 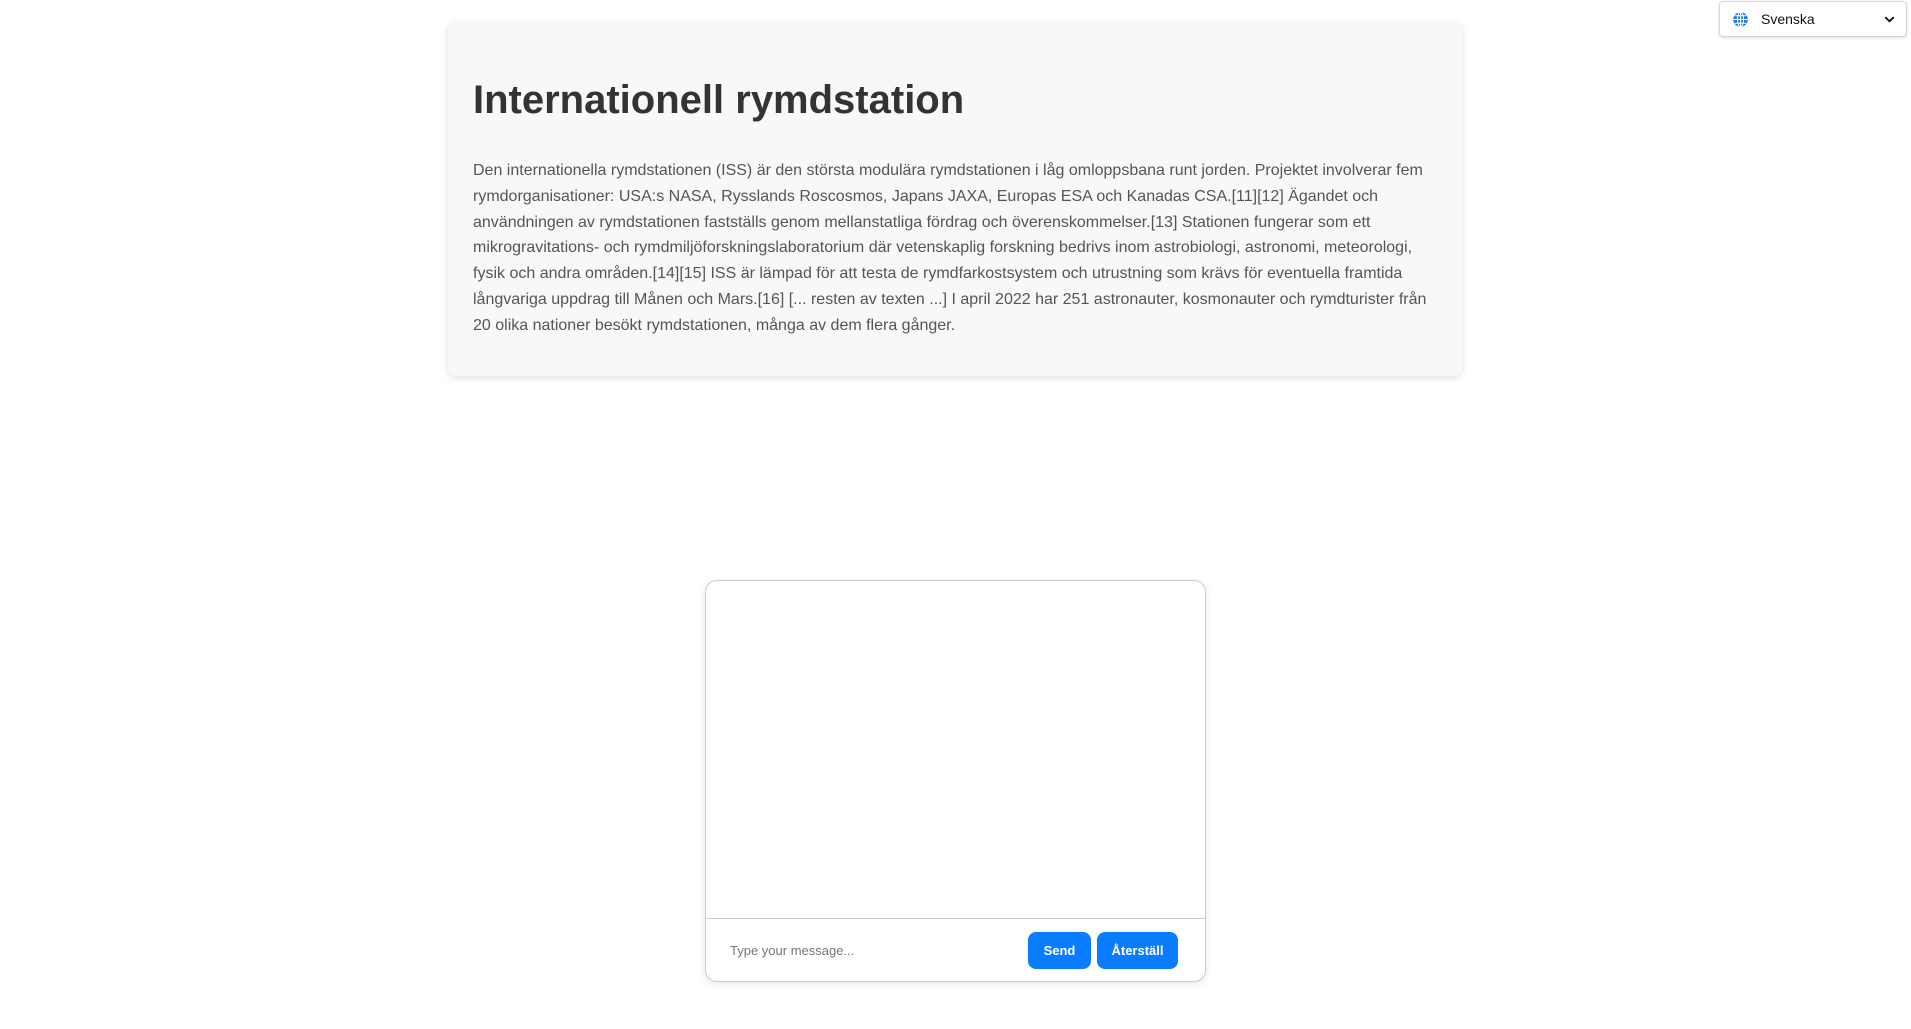 I want to click on article-title: Internationell rymdstation, so click(x=719, y=100).